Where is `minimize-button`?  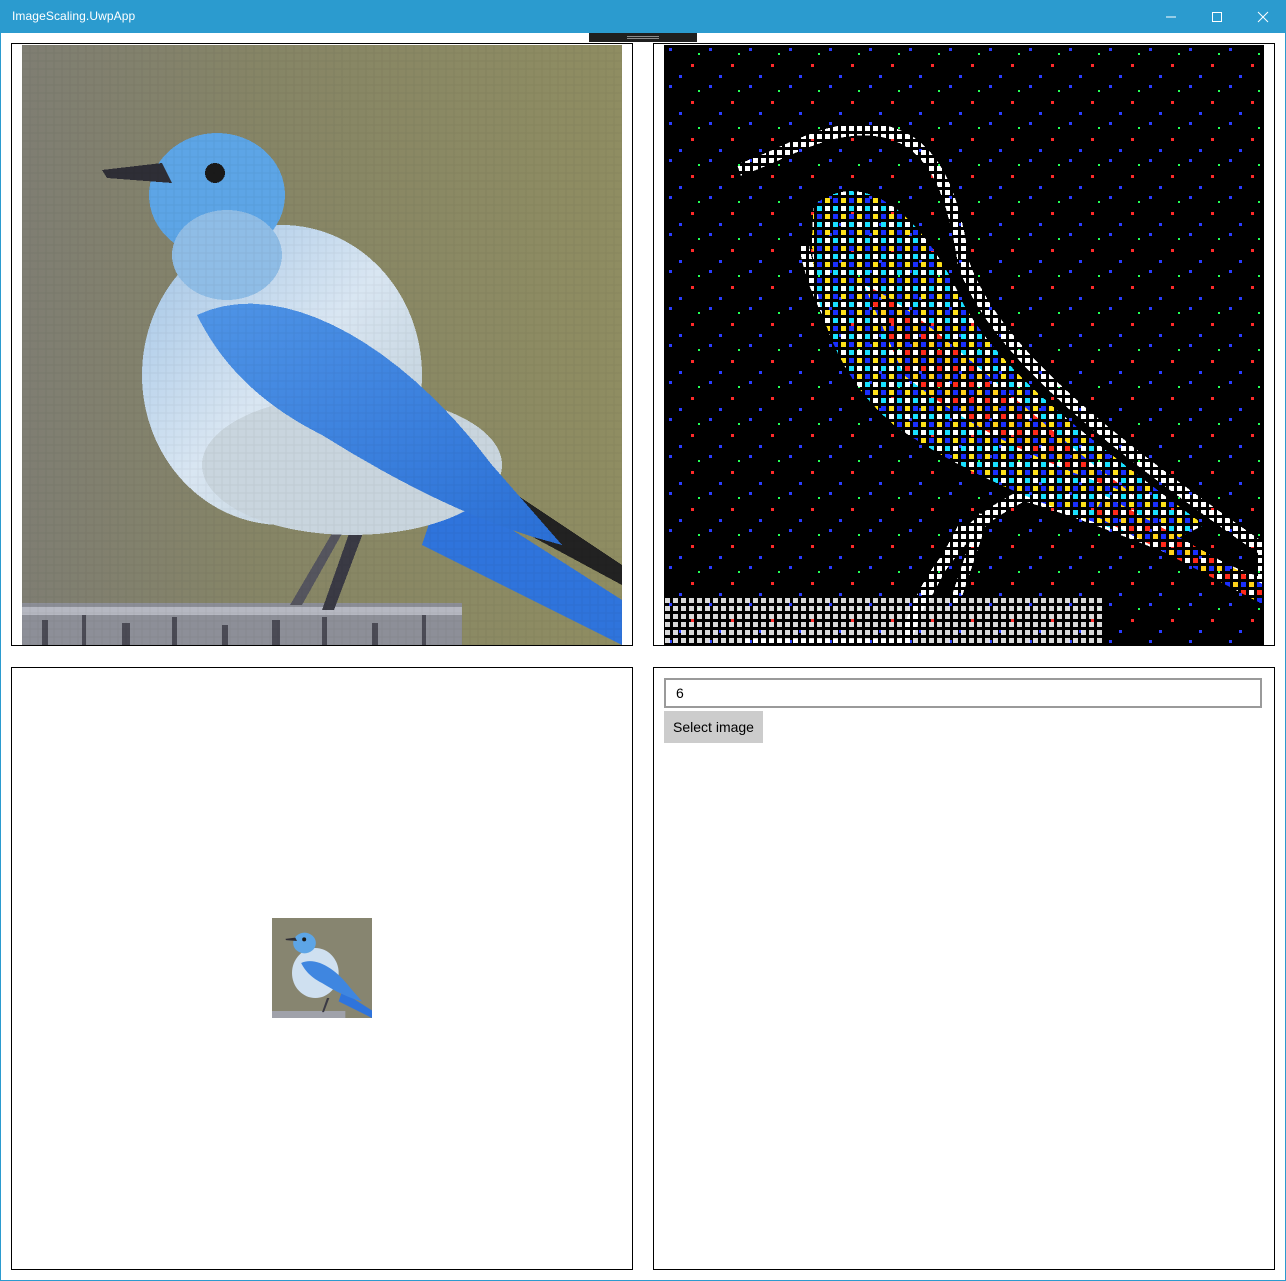
minimize-button is located at coordinates (1171, 16).